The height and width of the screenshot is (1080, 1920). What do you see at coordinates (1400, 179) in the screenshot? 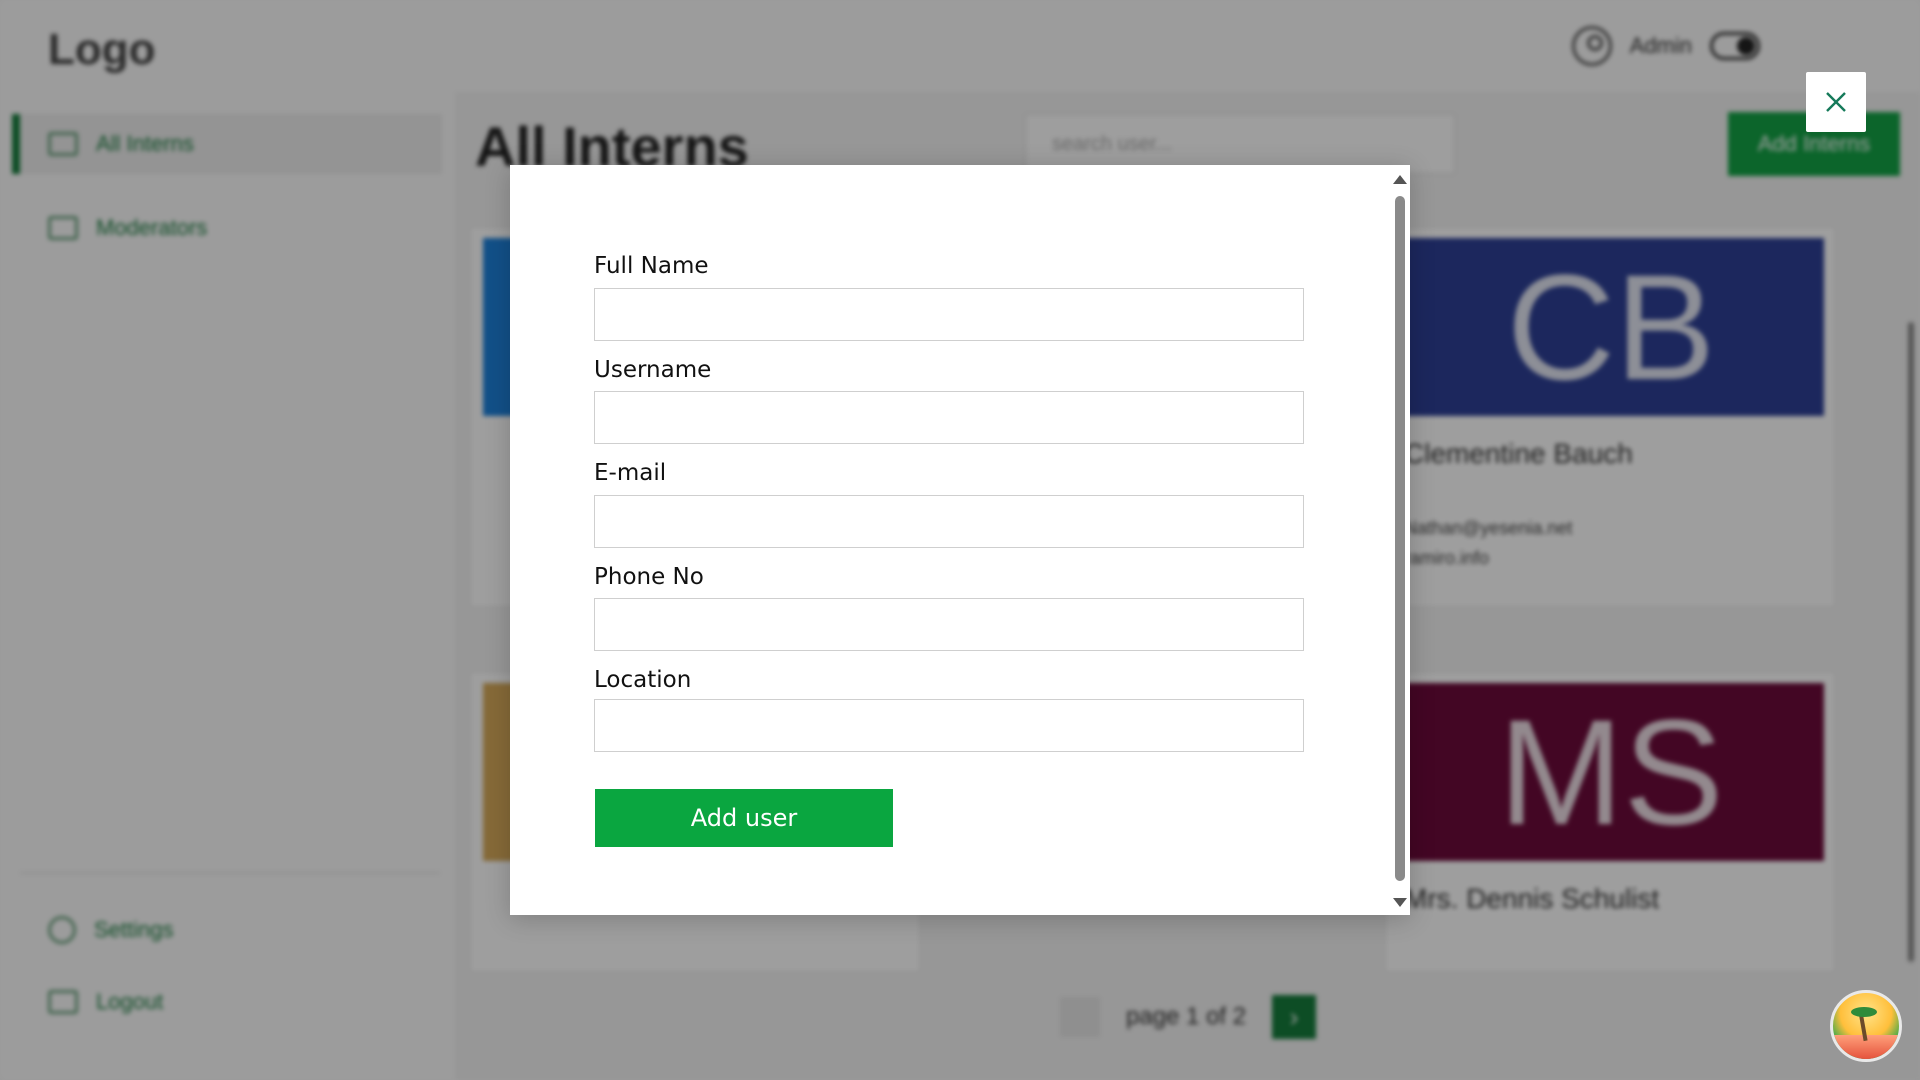
I see `scroll-up-icon` at bounding box center [1400, 179].